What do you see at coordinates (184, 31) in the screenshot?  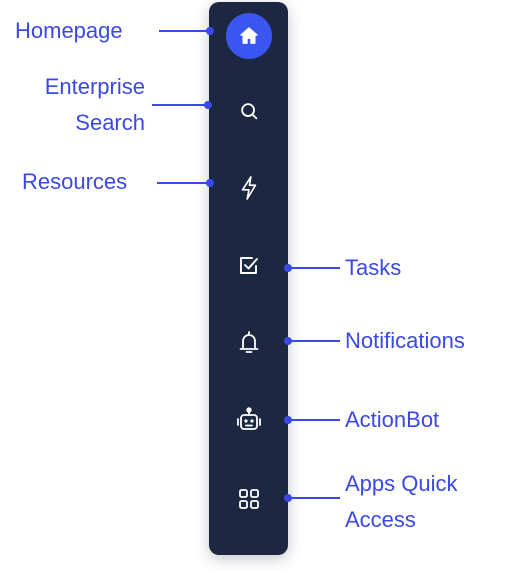 I see `callout-line-homepage` at bounding box center [184, 31].